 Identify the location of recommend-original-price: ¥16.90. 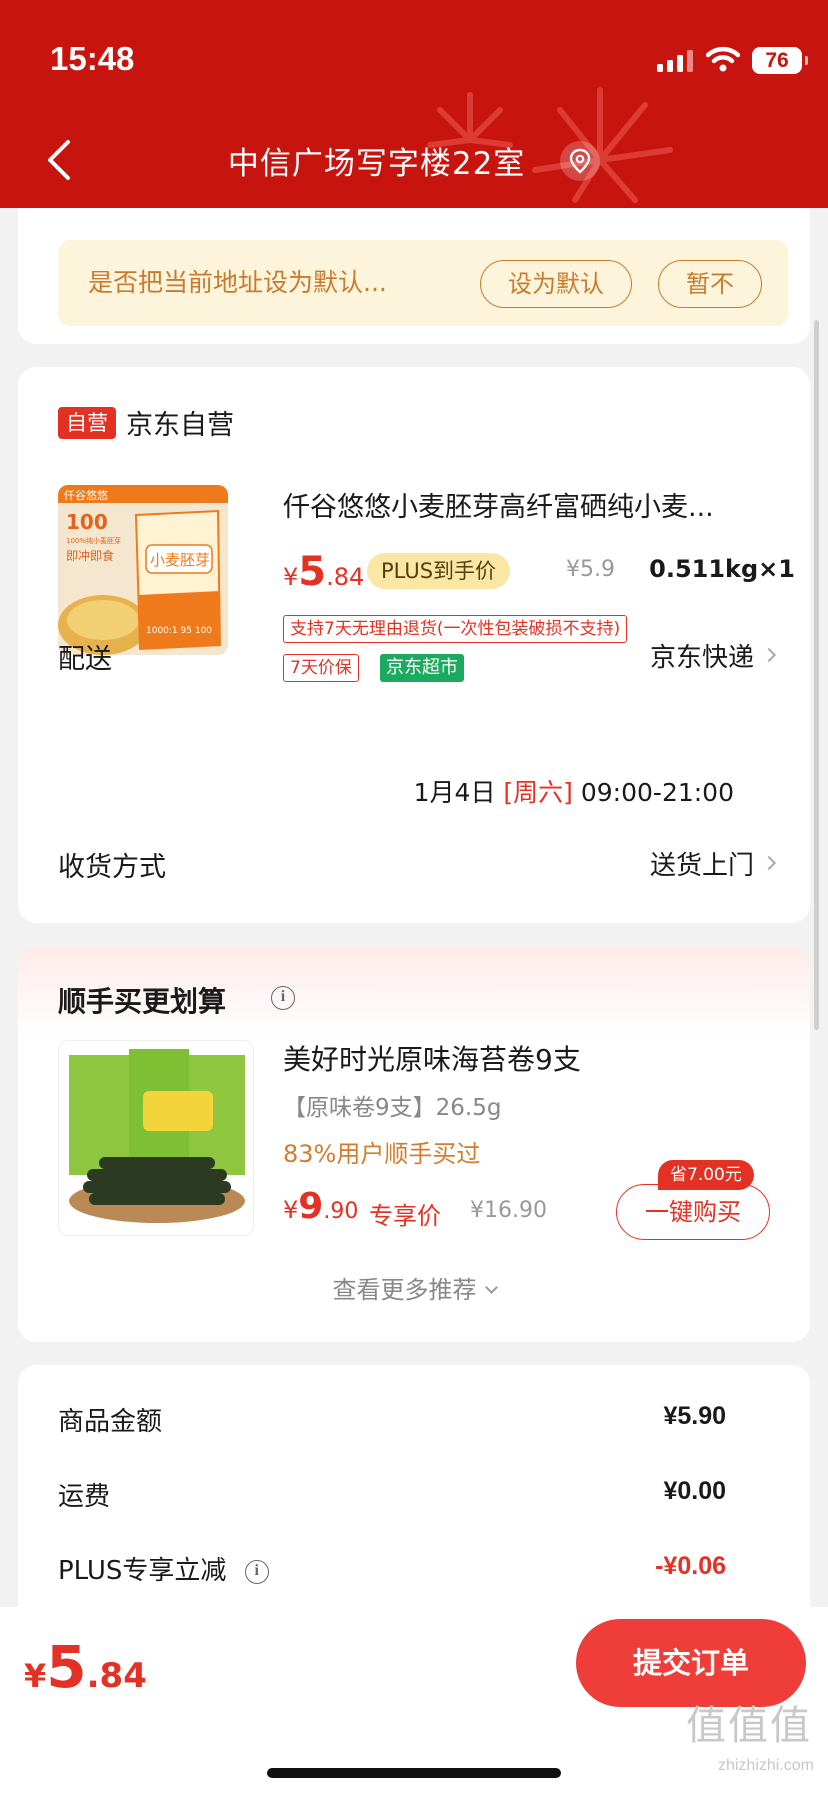
(508, 1210).